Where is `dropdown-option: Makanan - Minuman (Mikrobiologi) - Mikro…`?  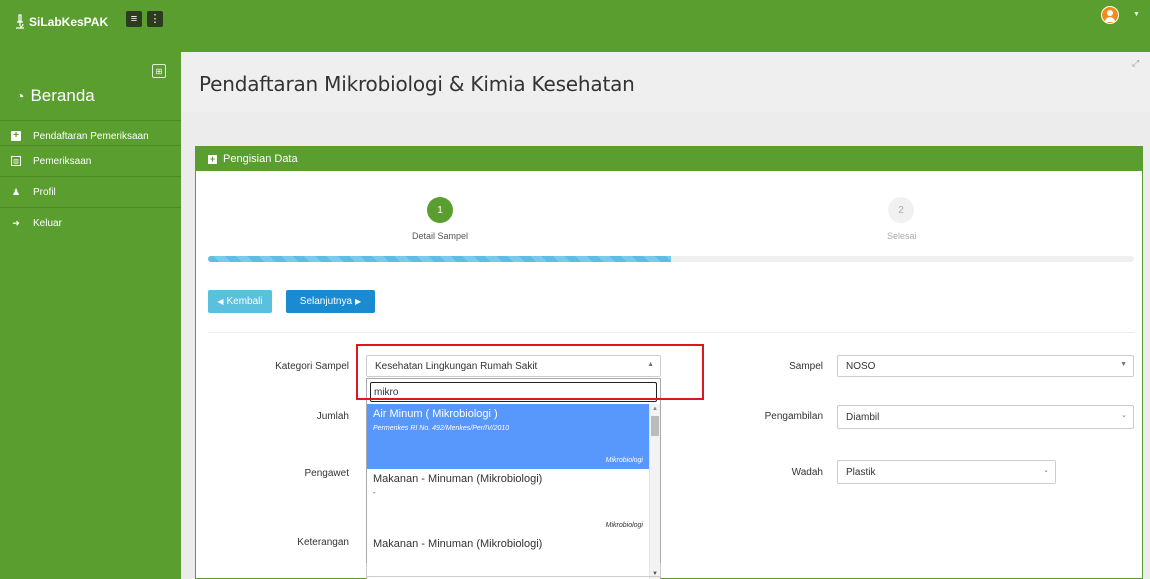 dropdown-option: Makanan - Minuman (Mikrobiologi) - Mikro… is located at coordinates (508, 501).